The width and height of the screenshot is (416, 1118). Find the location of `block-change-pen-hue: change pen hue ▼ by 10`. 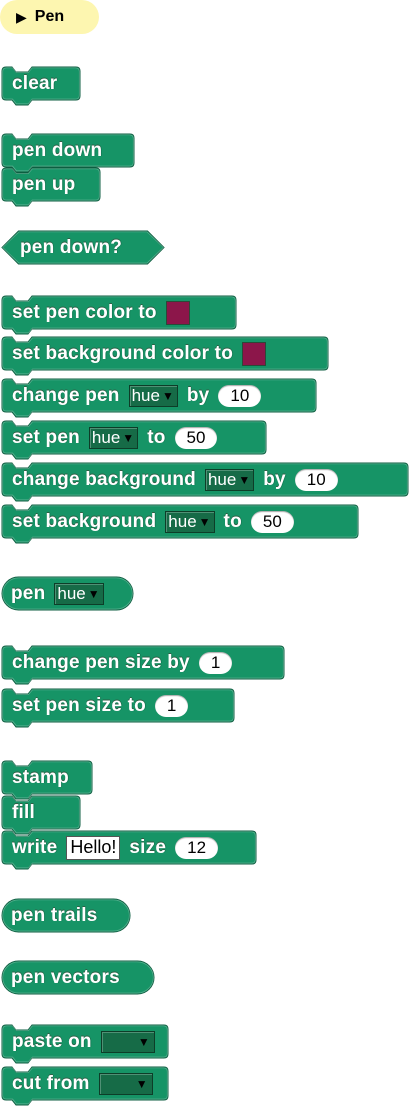

block-change-pen-hue: change pen hue ▼ by 10 is located at coordinates (159, 398).